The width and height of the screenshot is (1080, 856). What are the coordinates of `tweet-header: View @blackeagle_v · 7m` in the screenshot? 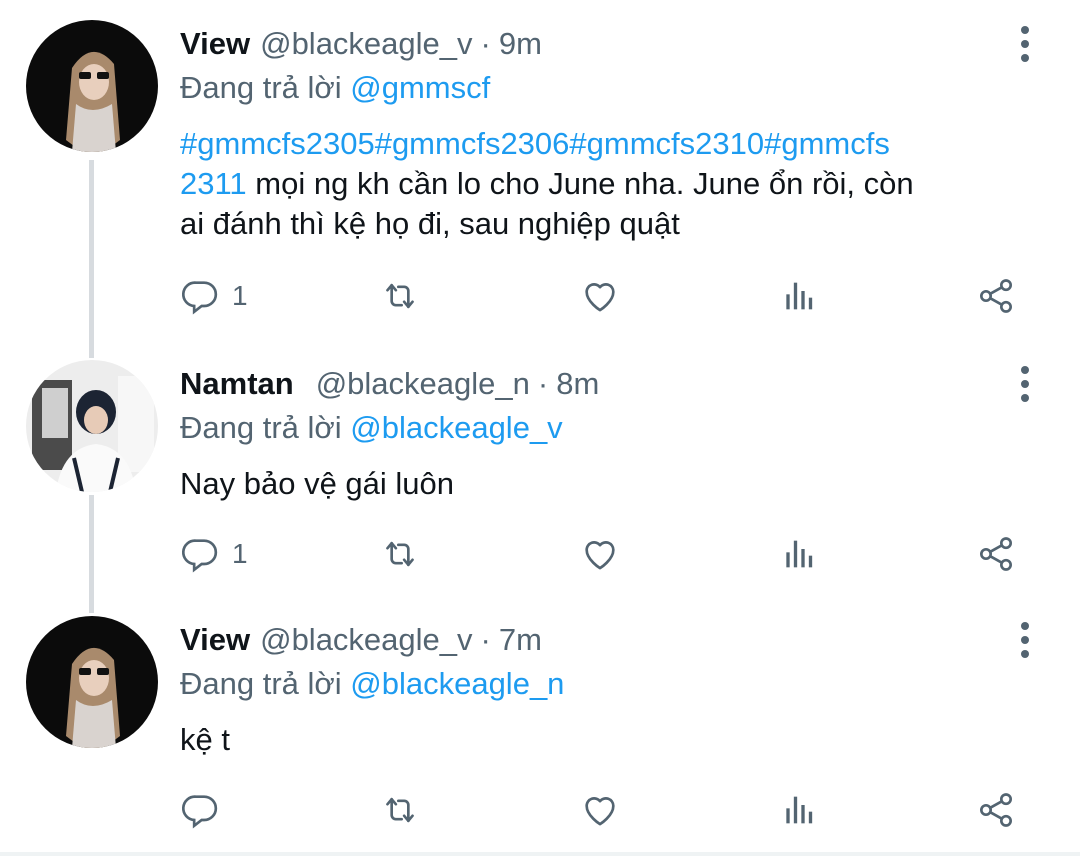 It's located at (361, 642).